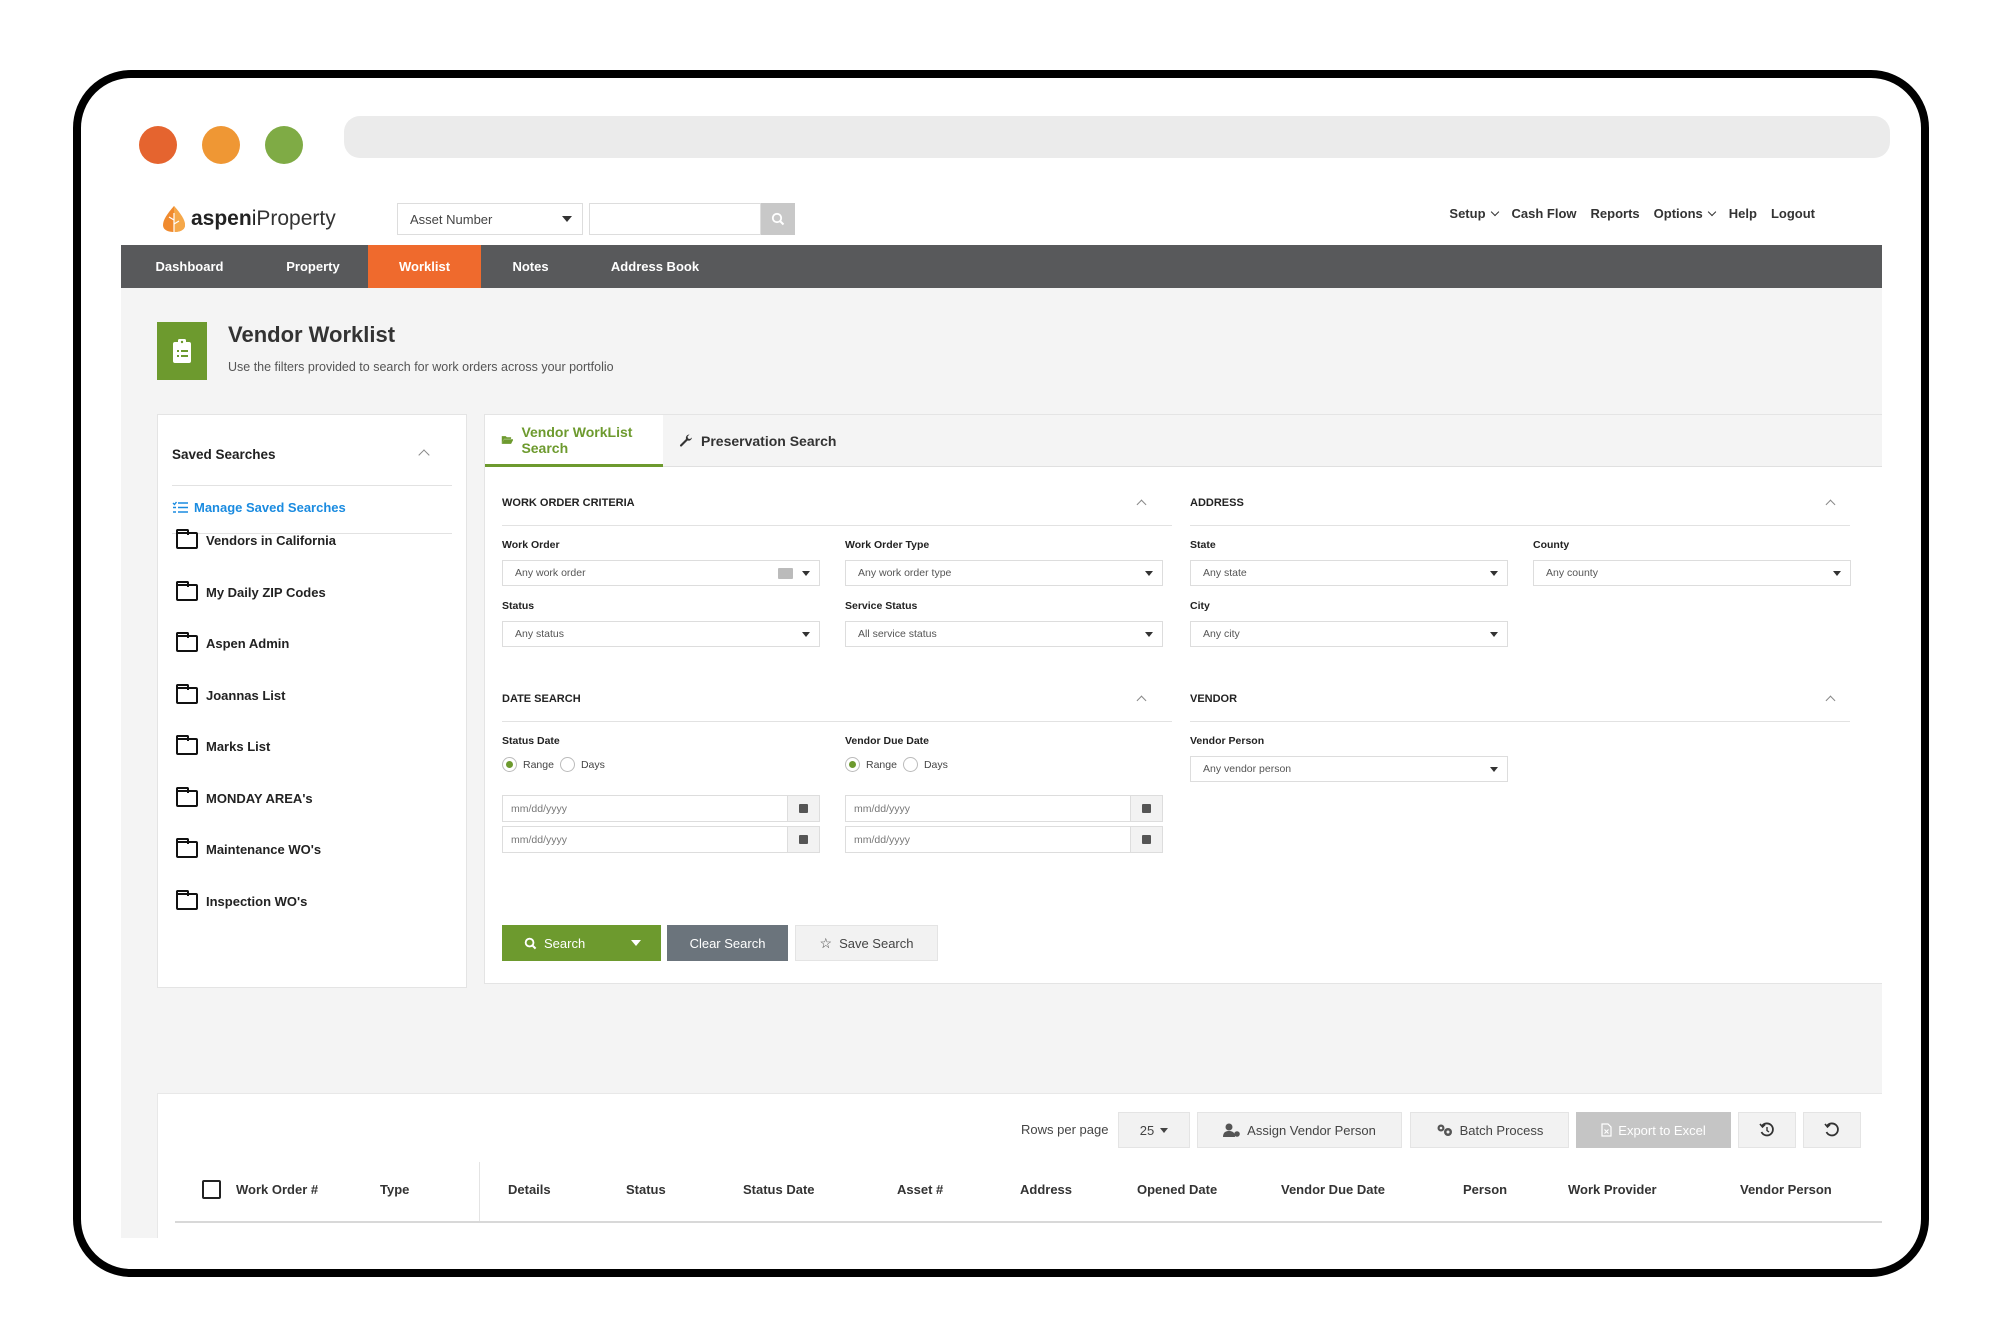 The image size is (2000, 1333). What do you see at coordinates (910, 764) in the screenshot?
I see `vendor-due-date-days-radio` at bounding box center [910, 764].